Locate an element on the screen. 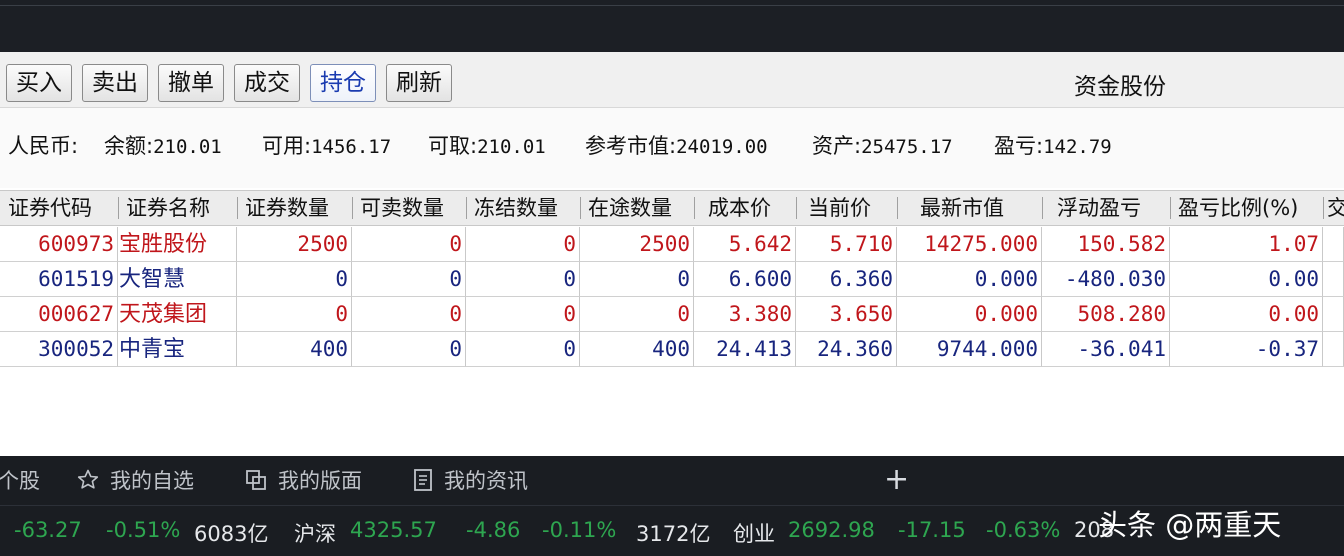 The height and width of the screenshot is (556, 1344). watermark: 头条 @两重天 is located at coordinates (1190, 525).